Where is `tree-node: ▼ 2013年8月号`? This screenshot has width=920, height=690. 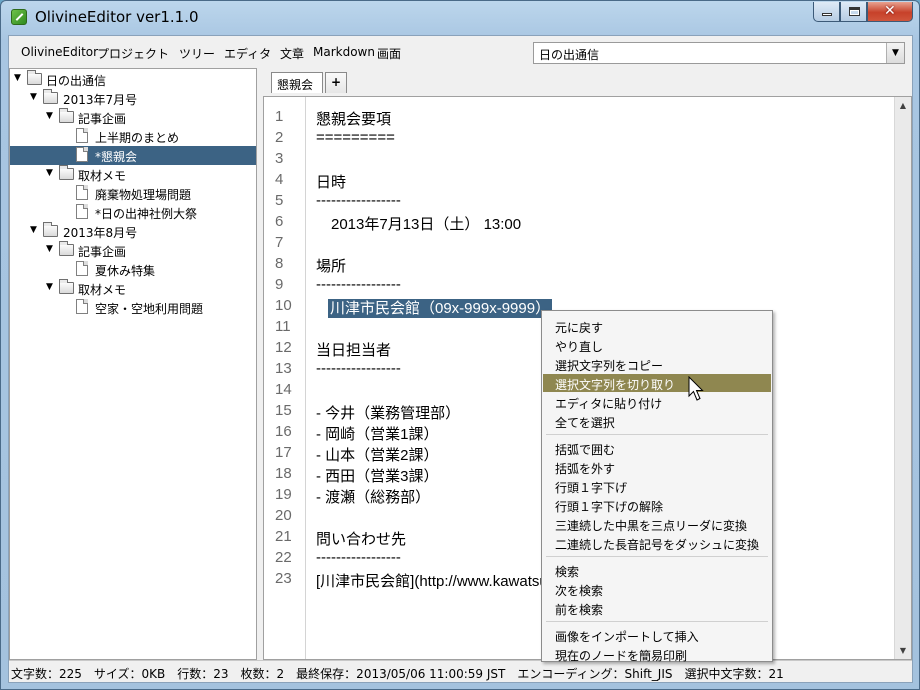 tree-node: ▼ 2013年8月号 is located at coordinates (133, 231).